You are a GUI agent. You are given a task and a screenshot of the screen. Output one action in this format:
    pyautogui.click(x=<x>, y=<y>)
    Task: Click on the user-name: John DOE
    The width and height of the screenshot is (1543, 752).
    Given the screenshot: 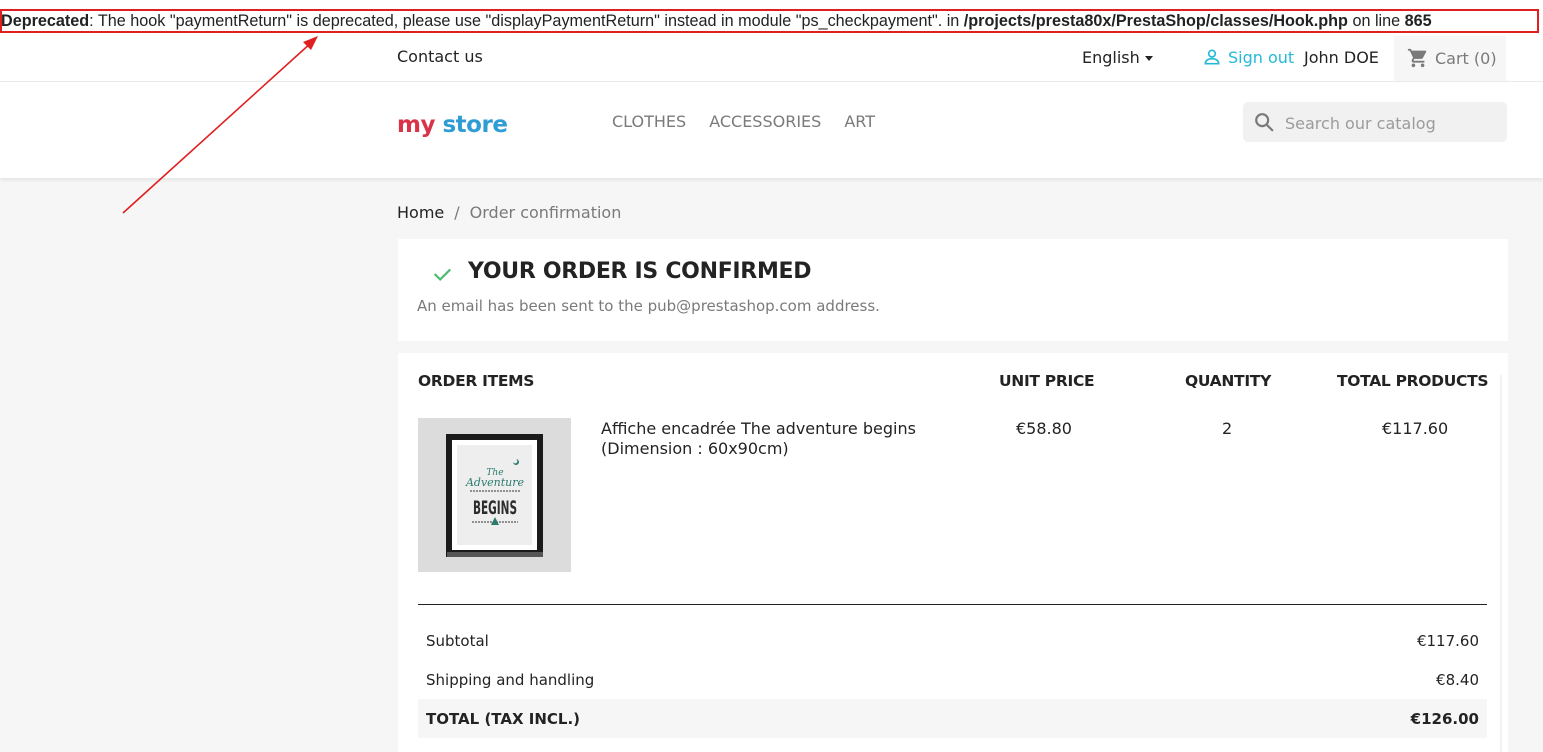 What is the action you would take?
    pyautogui.click(x=1341, y=57)
    